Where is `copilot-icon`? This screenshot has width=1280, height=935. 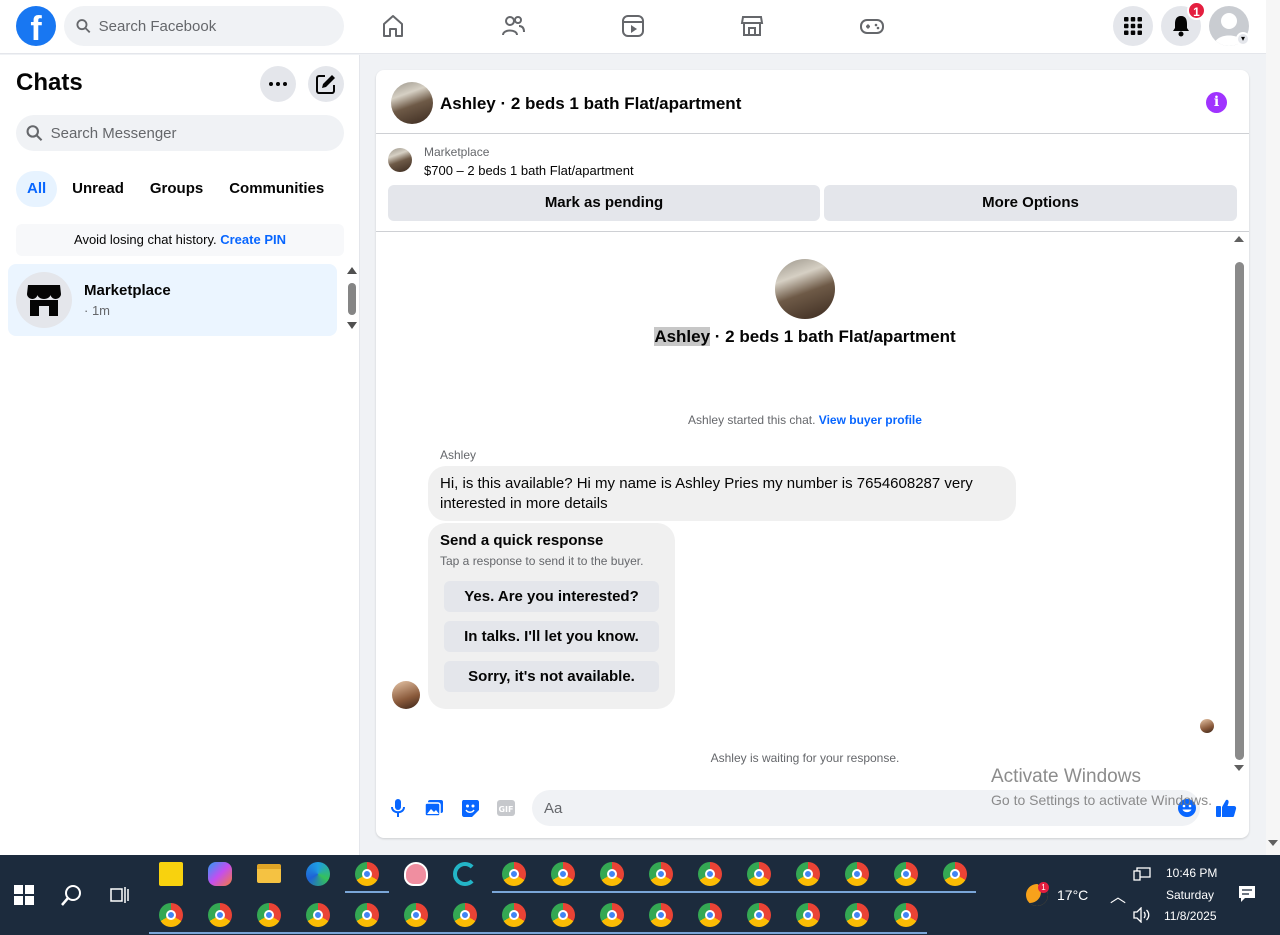
copilot-icon is located at coordinates (220, 874).